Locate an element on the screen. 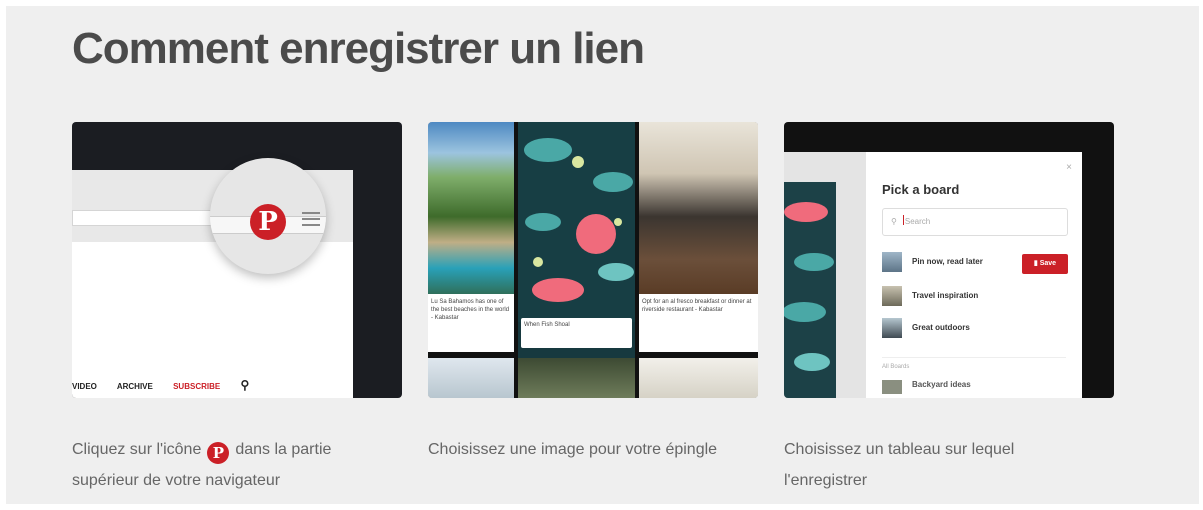 The height and width of the screenshot is (510, 1203). board-search-input: ⚲ Search is located at coordinates (975, 222).